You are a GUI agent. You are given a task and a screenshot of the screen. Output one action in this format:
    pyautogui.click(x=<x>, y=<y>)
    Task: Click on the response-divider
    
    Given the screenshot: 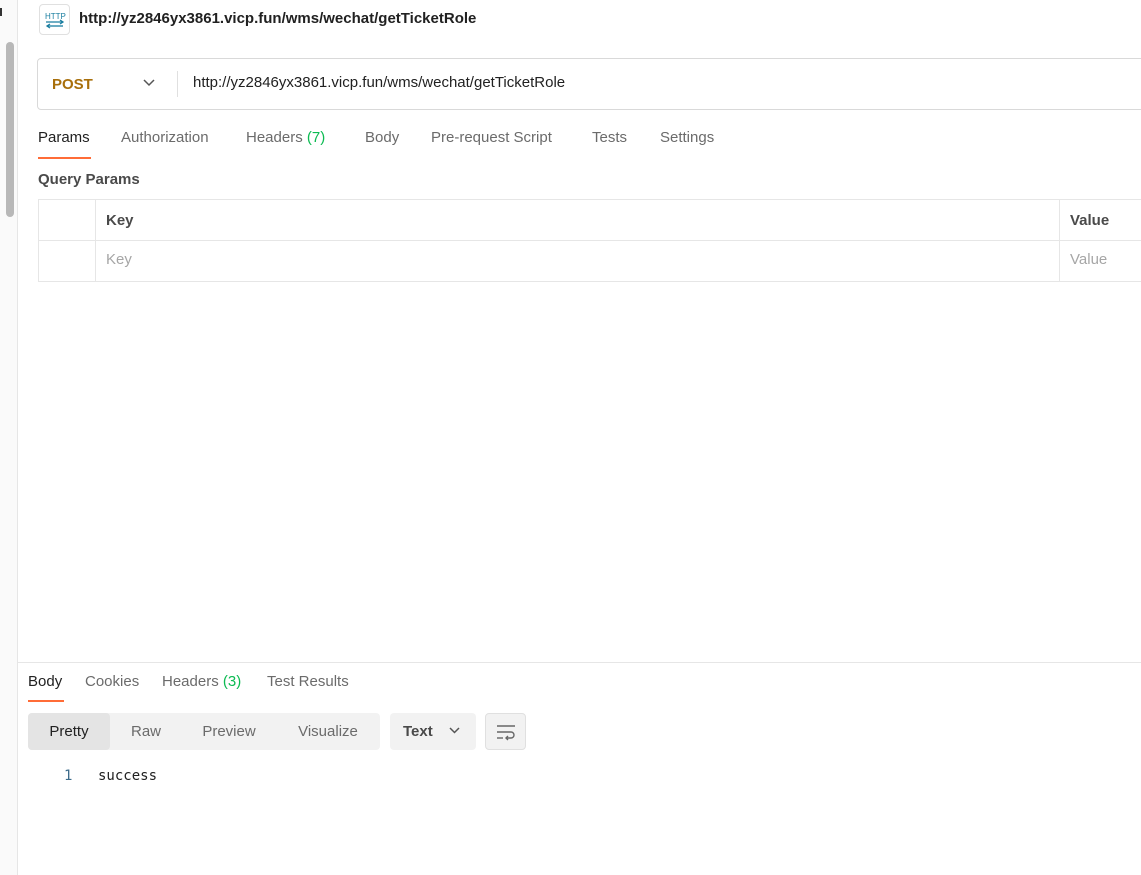 What is the action you would take?
    pyautogui.click(x=579, y=662)
    